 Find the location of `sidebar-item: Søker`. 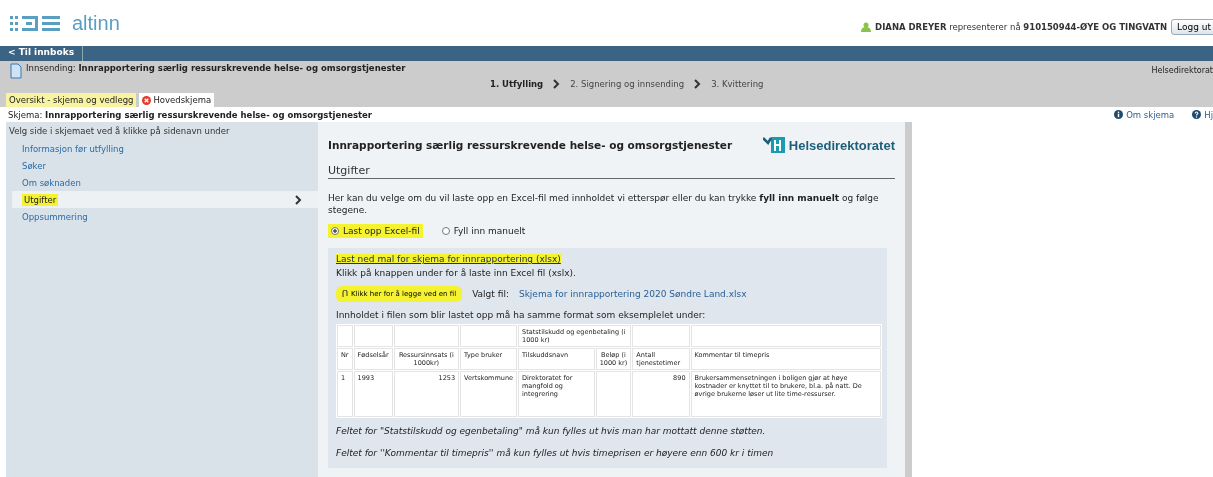

sidebar-item: Søker is located at coordinates (162, 165).